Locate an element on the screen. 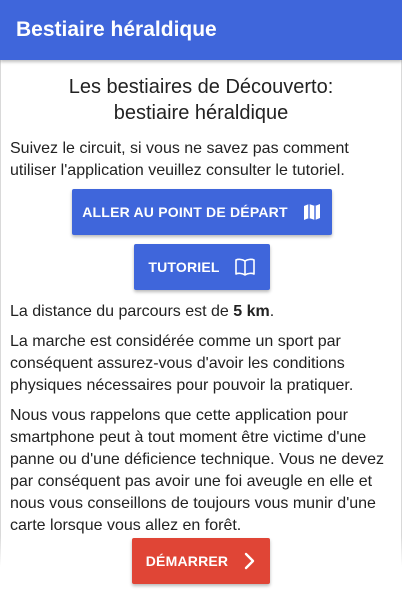 The image size is (402, 592). page-title-line-1: Les bestiaires de Découverto: is located at coordinates (201, 87).